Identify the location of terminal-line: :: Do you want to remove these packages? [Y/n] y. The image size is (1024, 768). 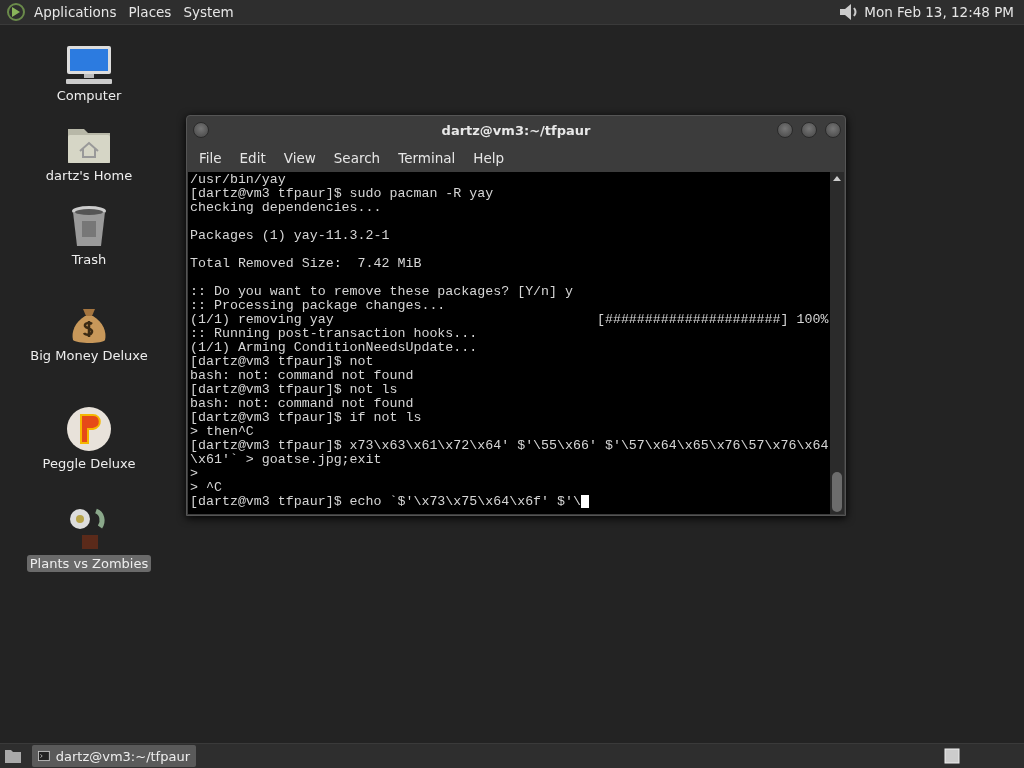
(381, 292).